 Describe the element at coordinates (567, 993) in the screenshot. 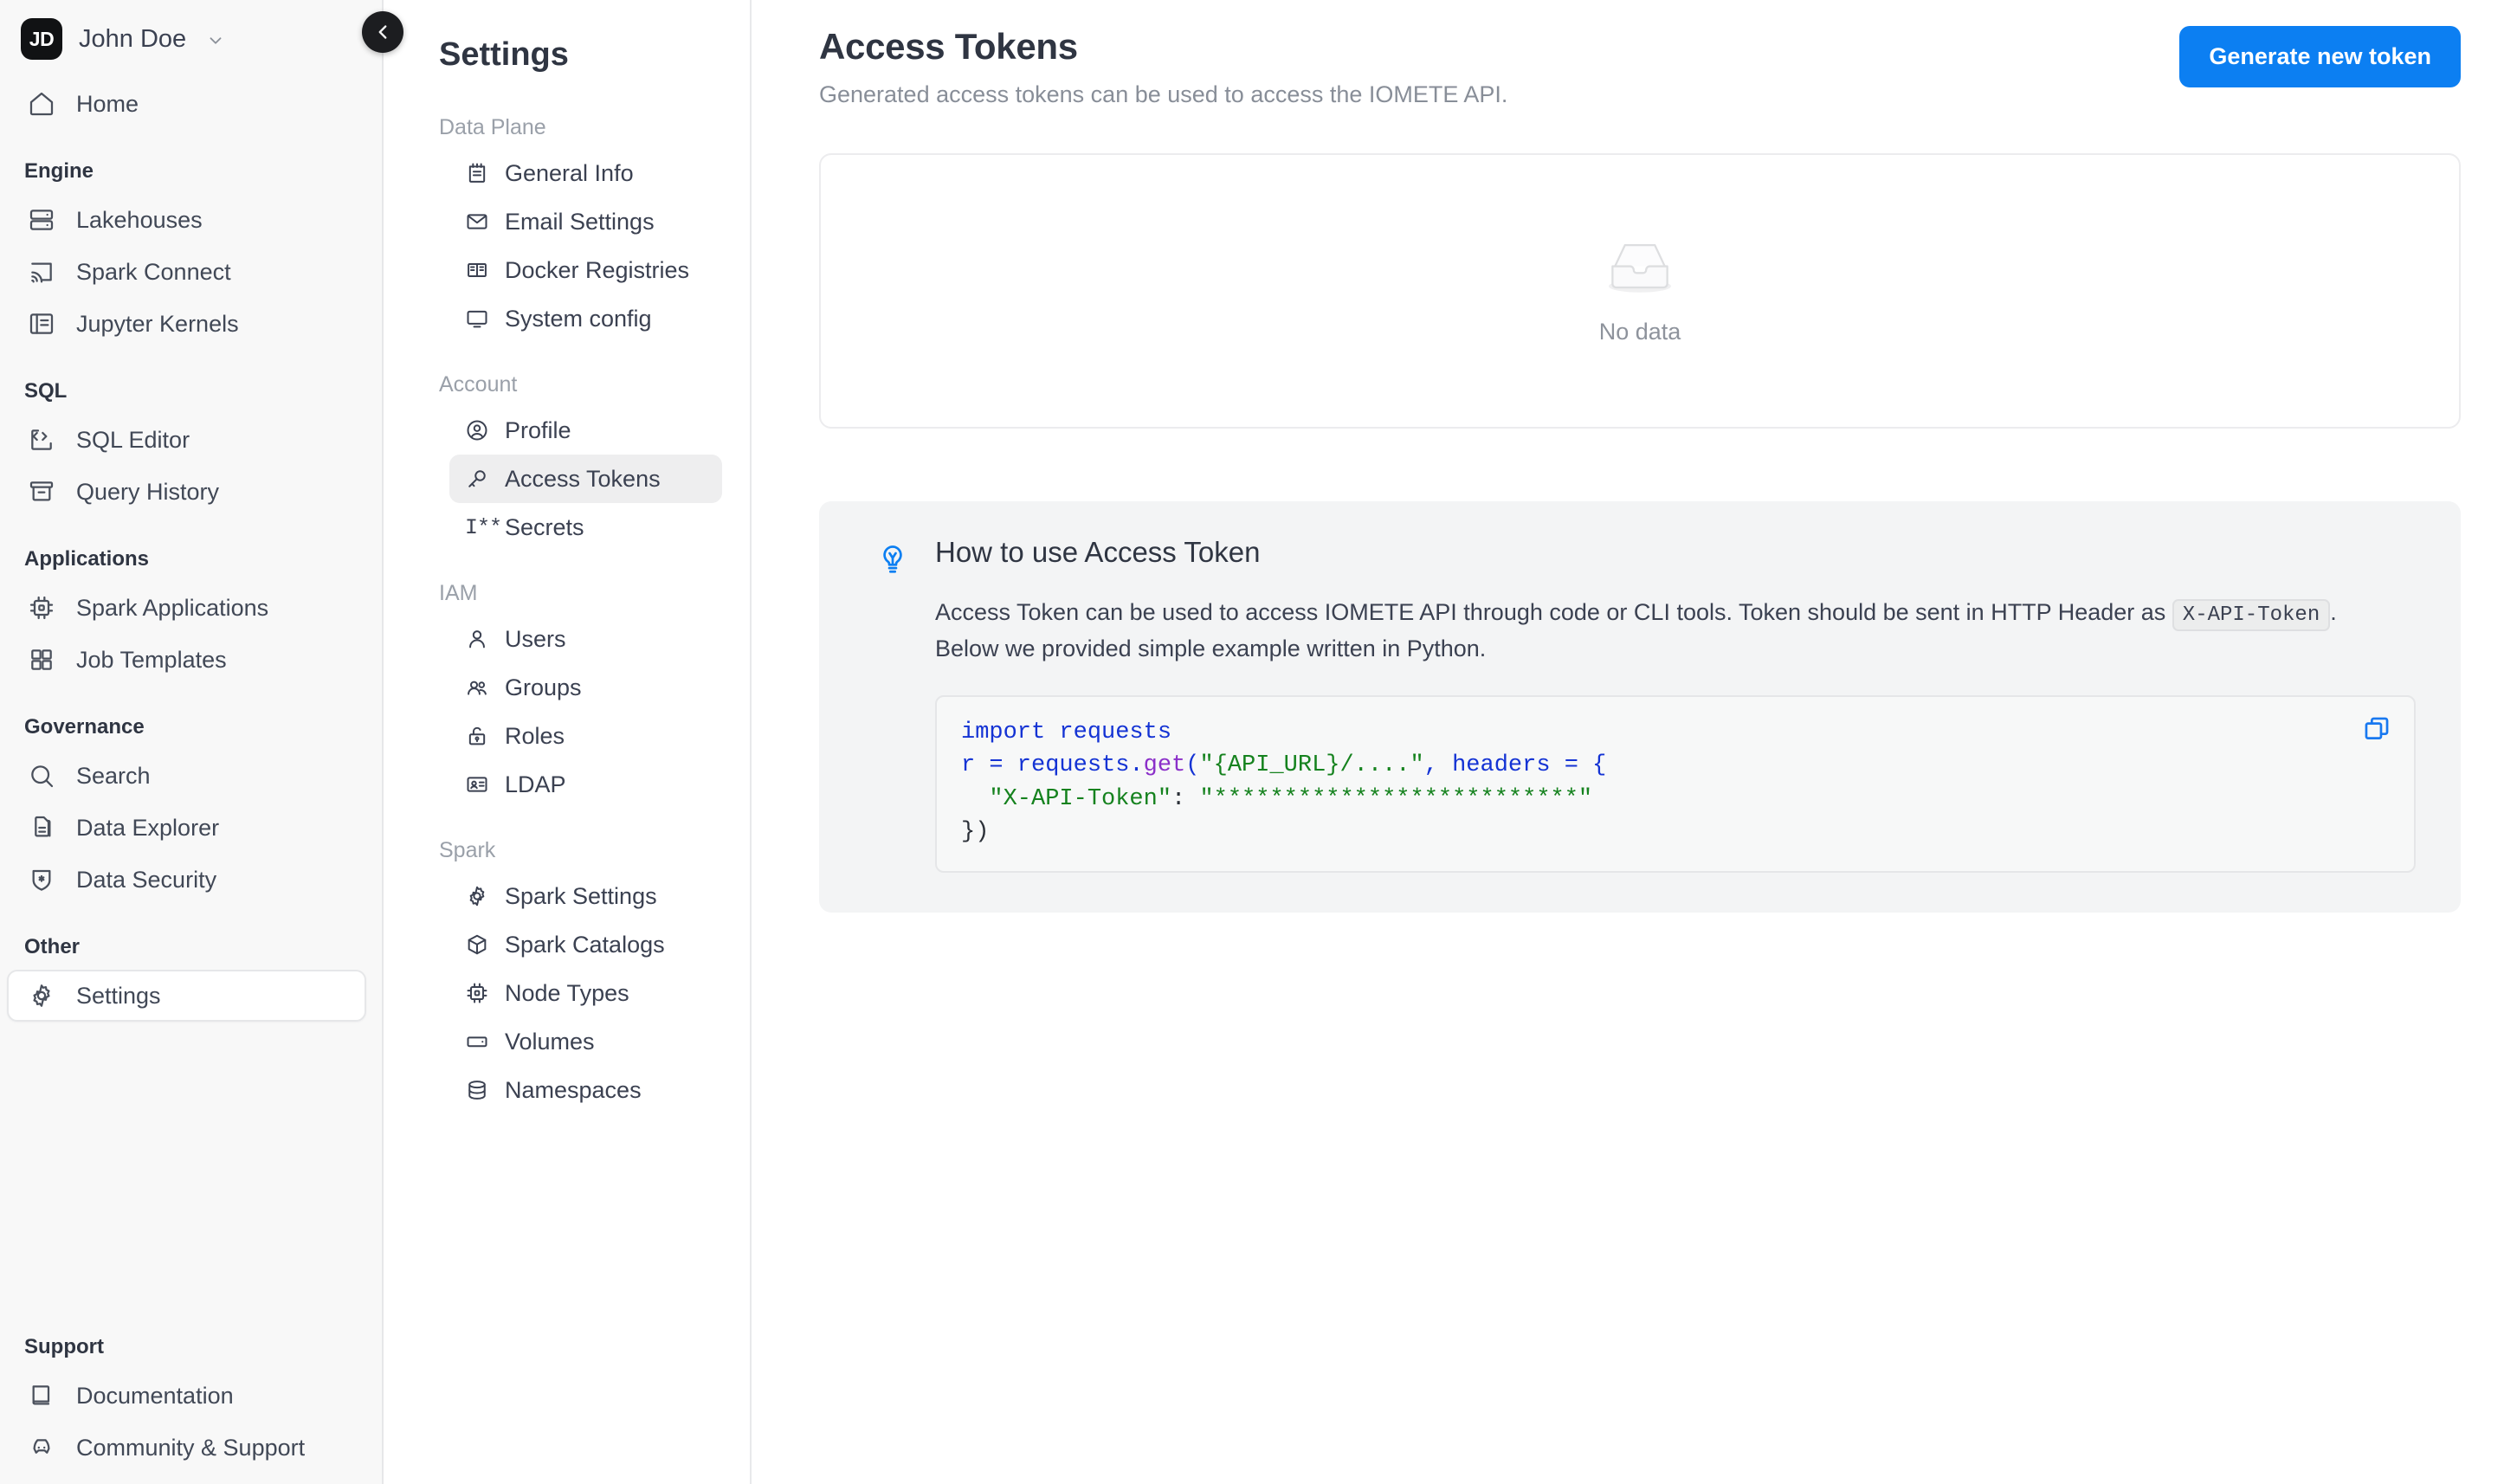

I see `subnav-item-label: Node Types` at that location.